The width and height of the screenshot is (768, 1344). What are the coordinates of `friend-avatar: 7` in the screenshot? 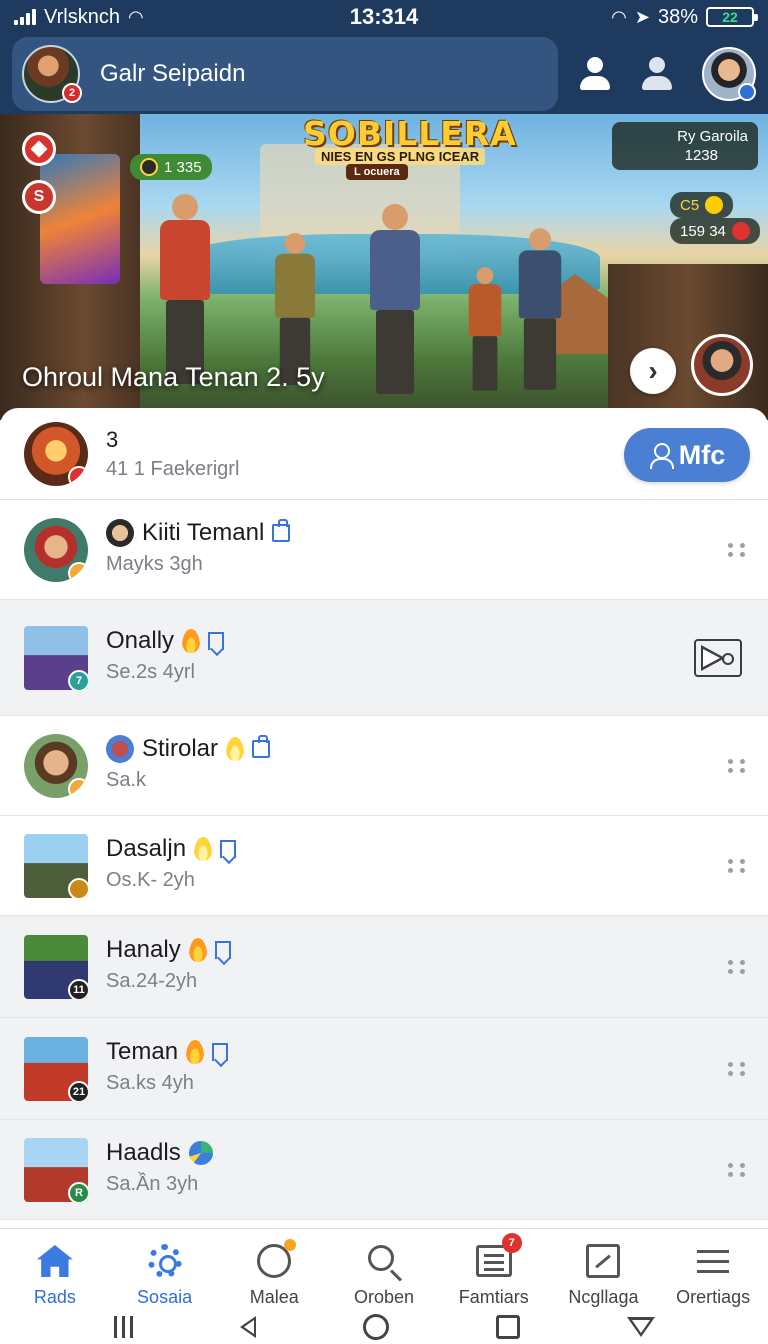 It's located at (56, 658).